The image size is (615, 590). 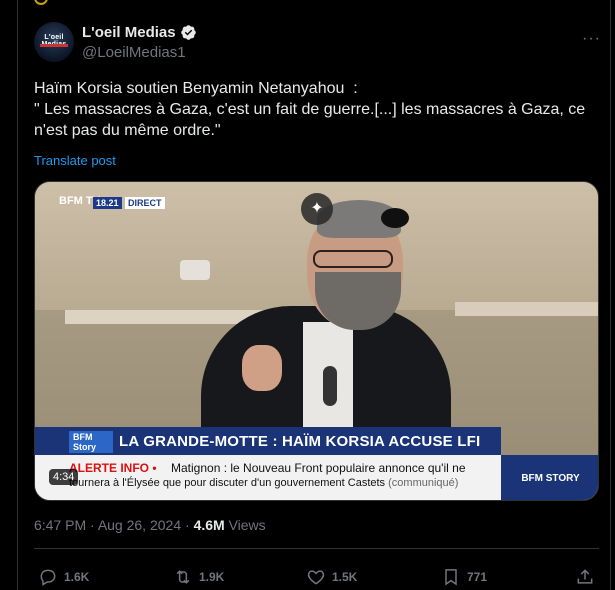 I want to click on broadcast-time: 18.21, so click(x=107, y=203).